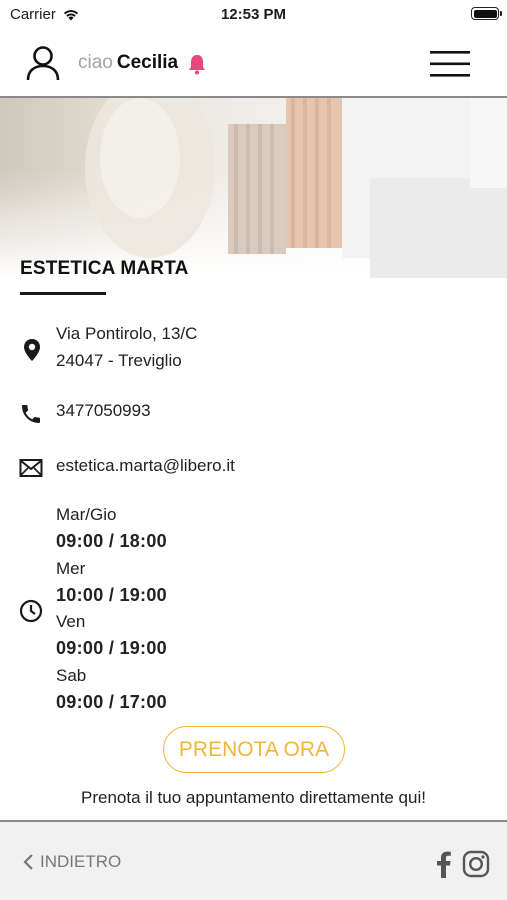 Image resolution: width=507 pixels, height=900 pixels. What do you see at coordinates (111, 702) in the screenshot?
I see `hours-time-4: 09:00 / 17:00` at bounding box center [111, 702].